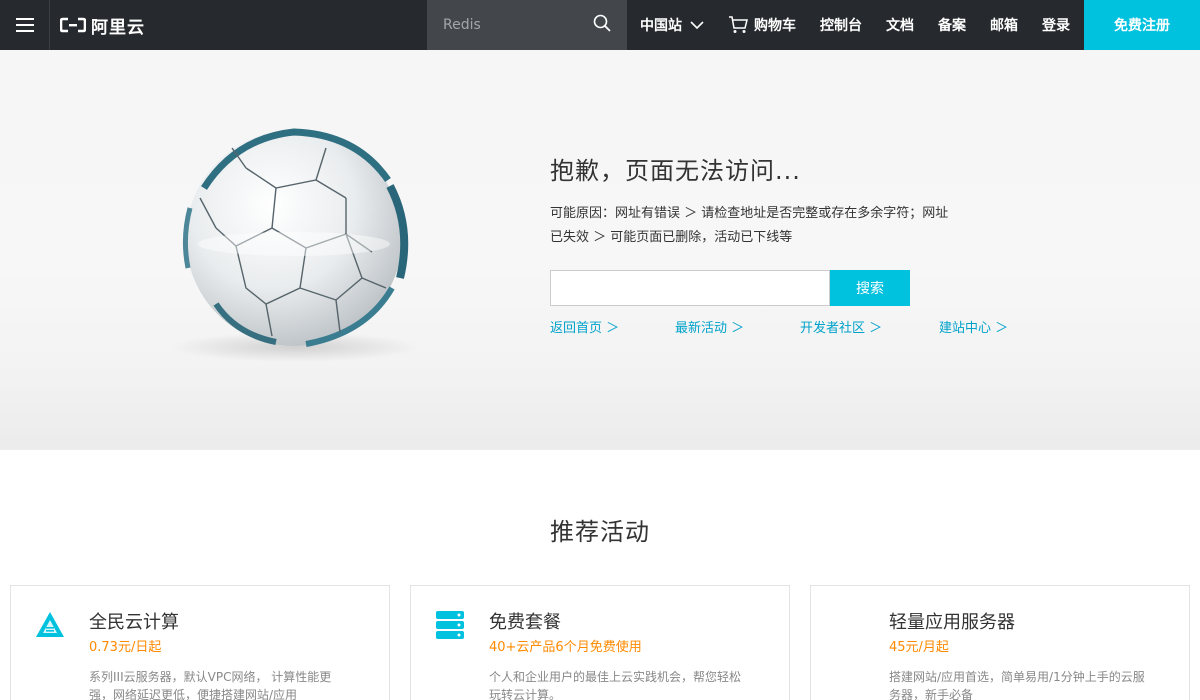  I want to click on card-title: 全民云计算, so click(134, 622).